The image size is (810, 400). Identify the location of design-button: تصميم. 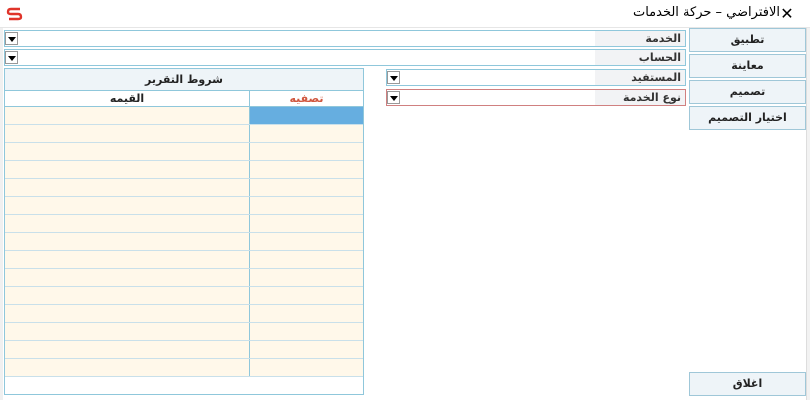
(747, 92).